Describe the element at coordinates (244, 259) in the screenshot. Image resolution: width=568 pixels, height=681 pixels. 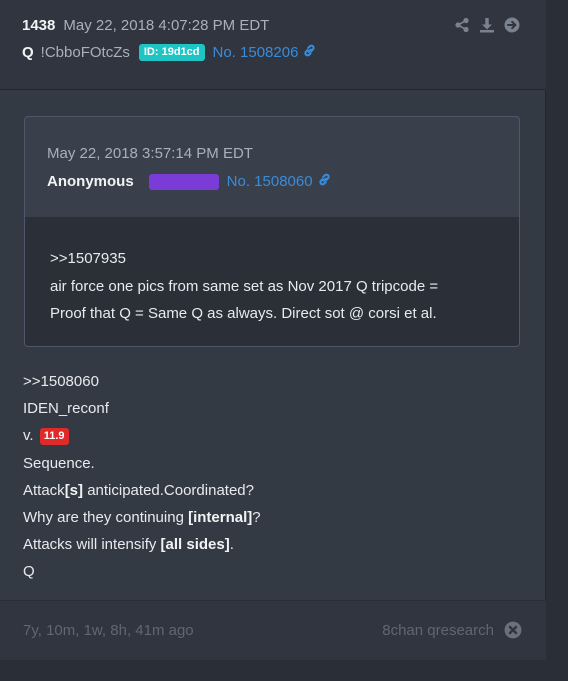
I see `quoted-reply-link: >>1507935` at that location.